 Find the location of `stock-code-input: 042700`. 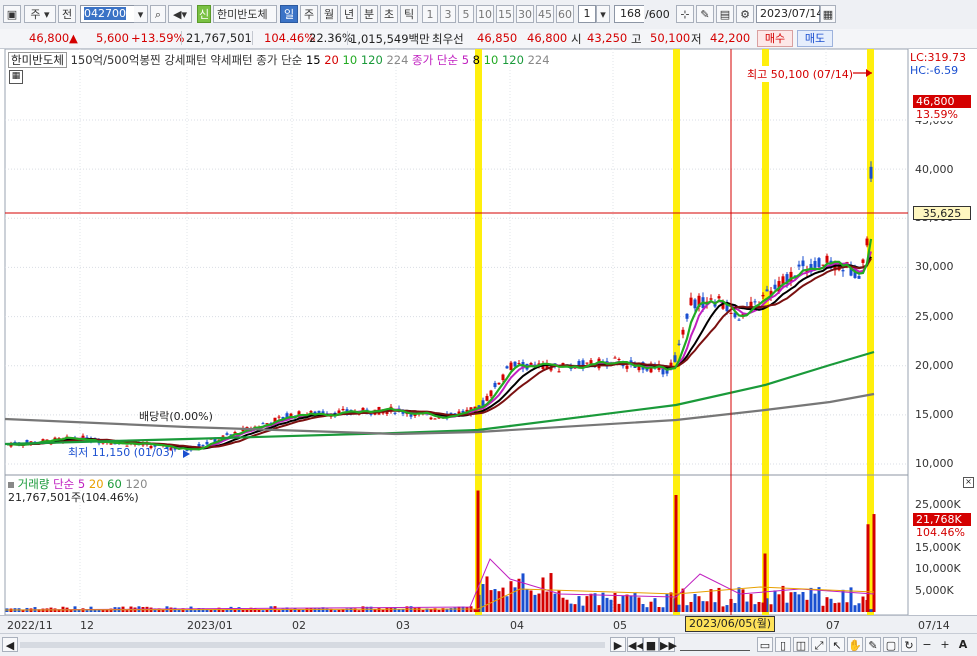

stock-code-input: 042700 is located at coordinates (109, 14).